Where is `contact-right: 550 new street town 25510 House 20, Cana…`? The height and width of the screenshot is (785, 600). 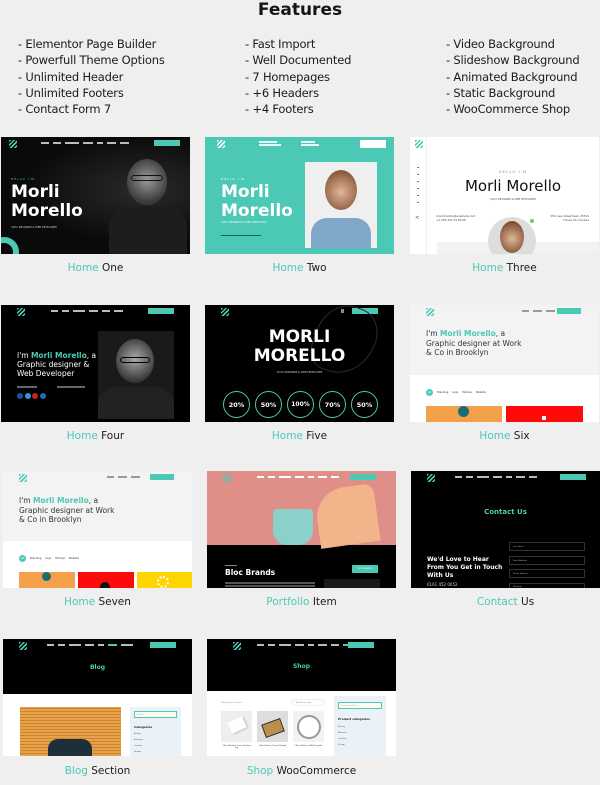 contact-right: 550 new street town 25510 House 20, Cana… is located at coordinates (569, 218).